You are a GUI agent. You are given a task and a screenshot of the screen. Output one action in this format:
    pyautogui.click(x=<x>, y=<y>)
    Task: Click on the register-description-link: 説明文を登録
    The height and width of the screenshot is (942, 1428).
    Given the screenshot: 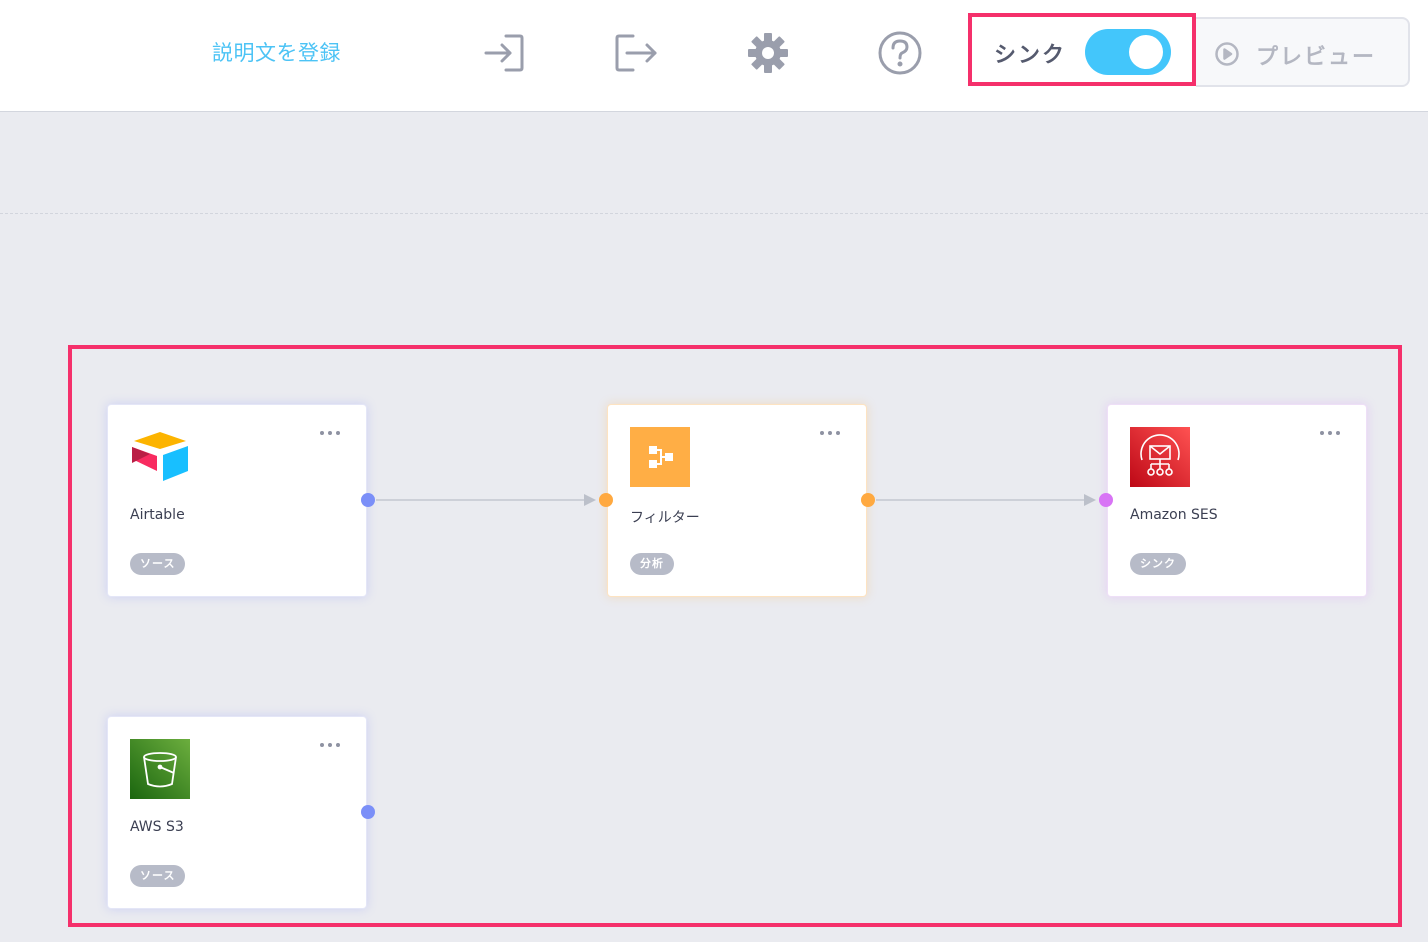 What is the action you would take?
    pyautogui.click(x=276, y=52)
    